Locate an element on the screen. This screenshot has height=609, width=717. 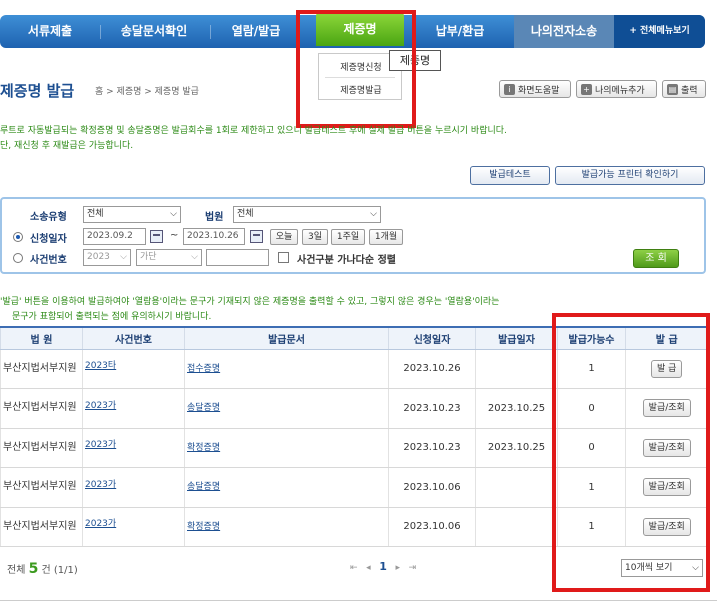
printer-check-button: 발급가능 프린터 확인하기 is located at coordinates (630, 175).